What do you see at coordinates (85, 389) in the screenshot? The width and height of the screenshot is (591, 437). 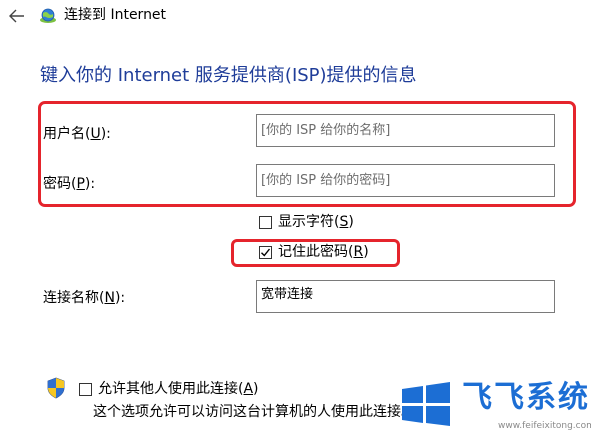 I see `allow-others-checkbox` at bounding box center [85, 389].